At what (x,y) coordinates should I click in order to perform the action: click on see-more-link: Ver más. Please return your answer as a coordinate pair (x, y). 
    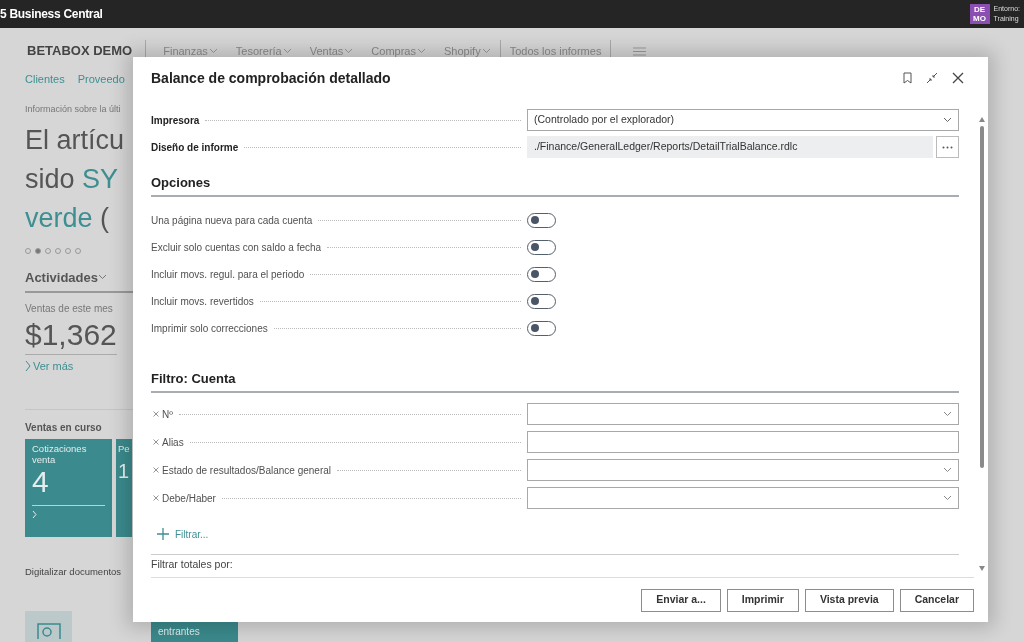
    Looking at the image, I should click on (52, 366).